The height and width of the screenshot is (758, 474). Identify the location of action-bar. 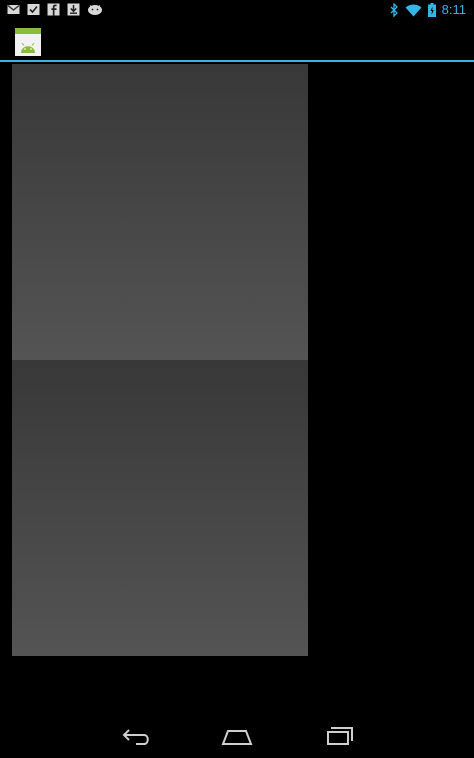
(237, 41).